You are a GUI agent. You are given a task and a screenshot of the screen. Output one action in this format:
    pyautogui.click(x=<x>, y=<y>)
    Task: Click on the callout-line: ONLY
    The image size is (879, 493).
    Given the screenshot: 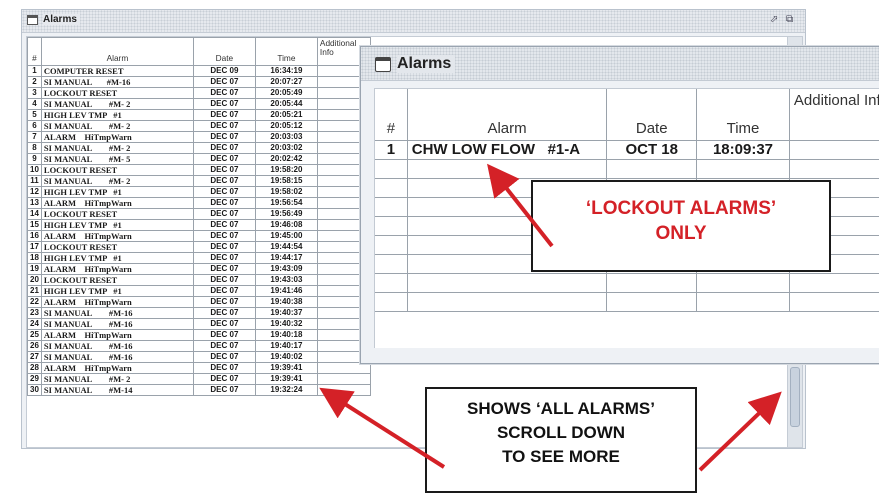 What is the action you would take?
    pyautogui.click(x=681, y=233)
    